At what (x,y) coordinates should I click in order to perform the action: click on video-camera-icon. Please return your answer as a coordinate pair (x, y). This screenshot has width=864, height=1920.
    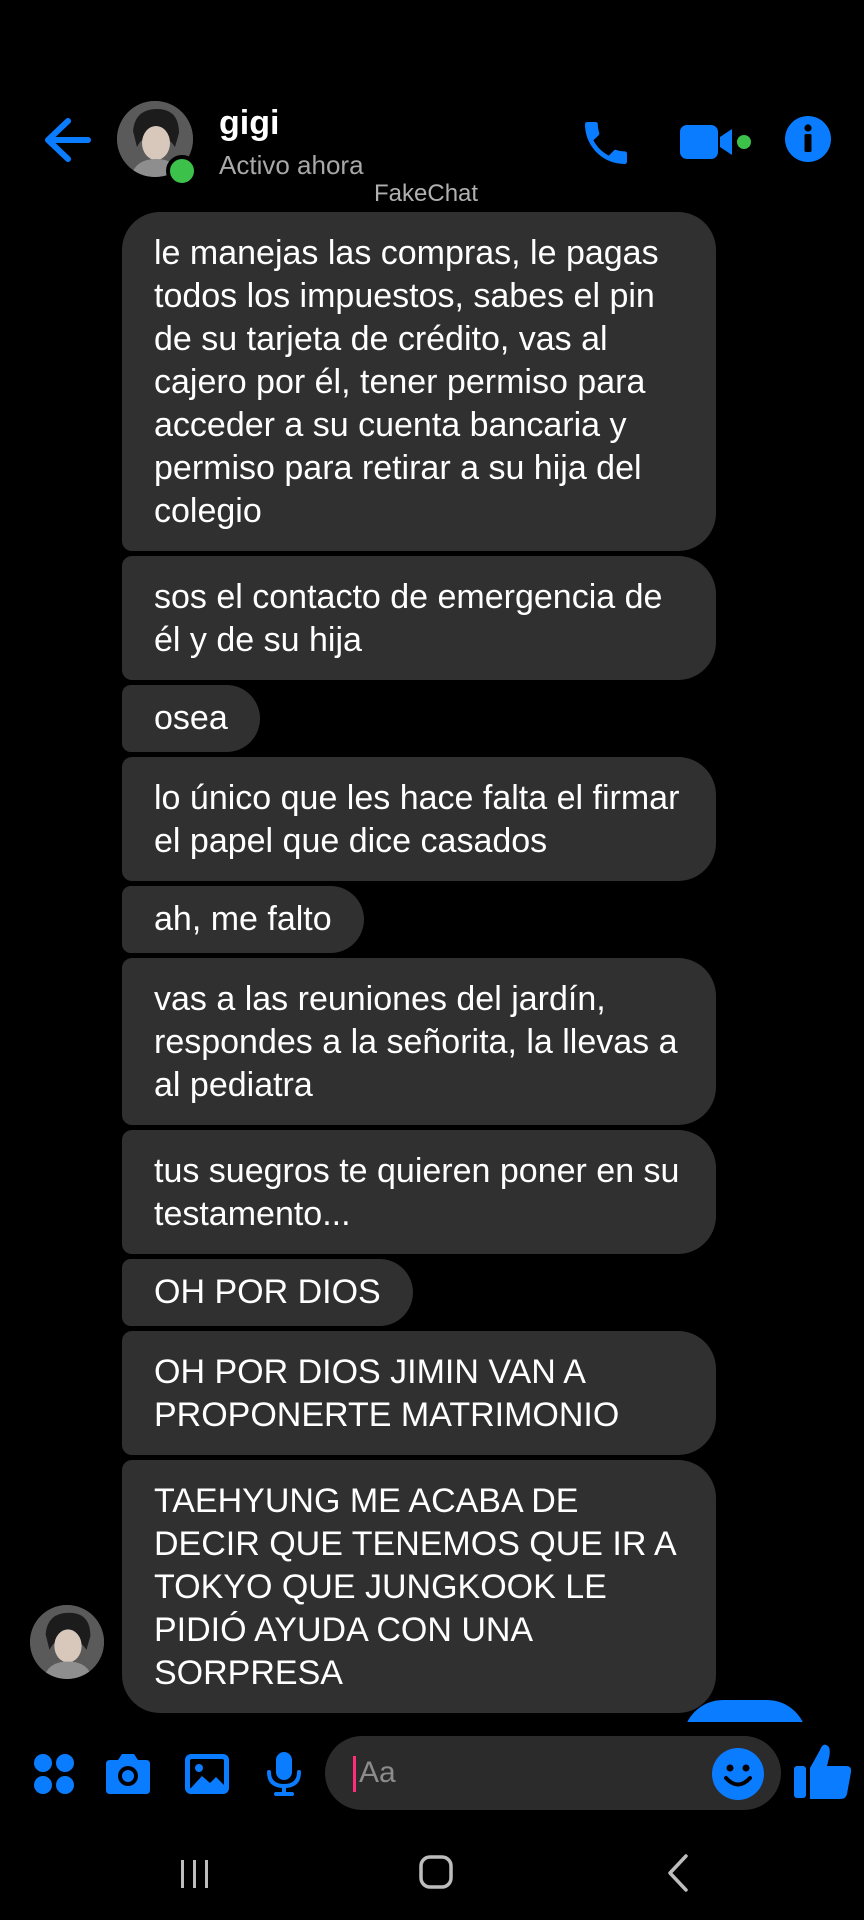
    Looking at the image, I should click on (716, 142).